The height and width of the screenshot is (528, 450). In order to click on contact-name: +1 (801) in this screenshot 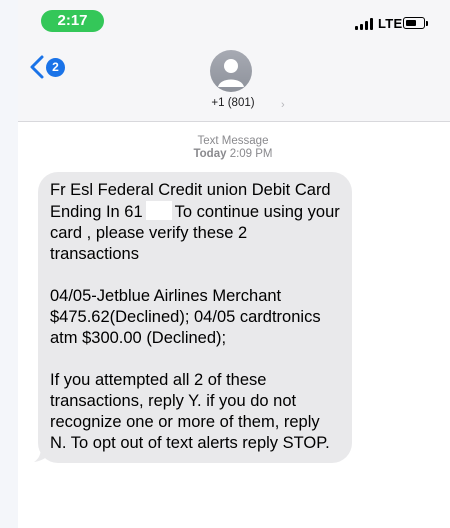, I will do `click(233, 103)`.